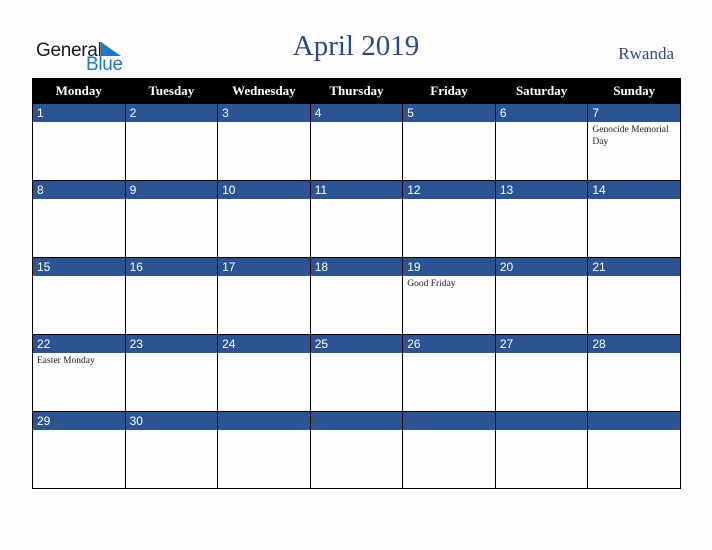 The image size is (712, 550). I want to click on day-number: 17, so click(264, 267).